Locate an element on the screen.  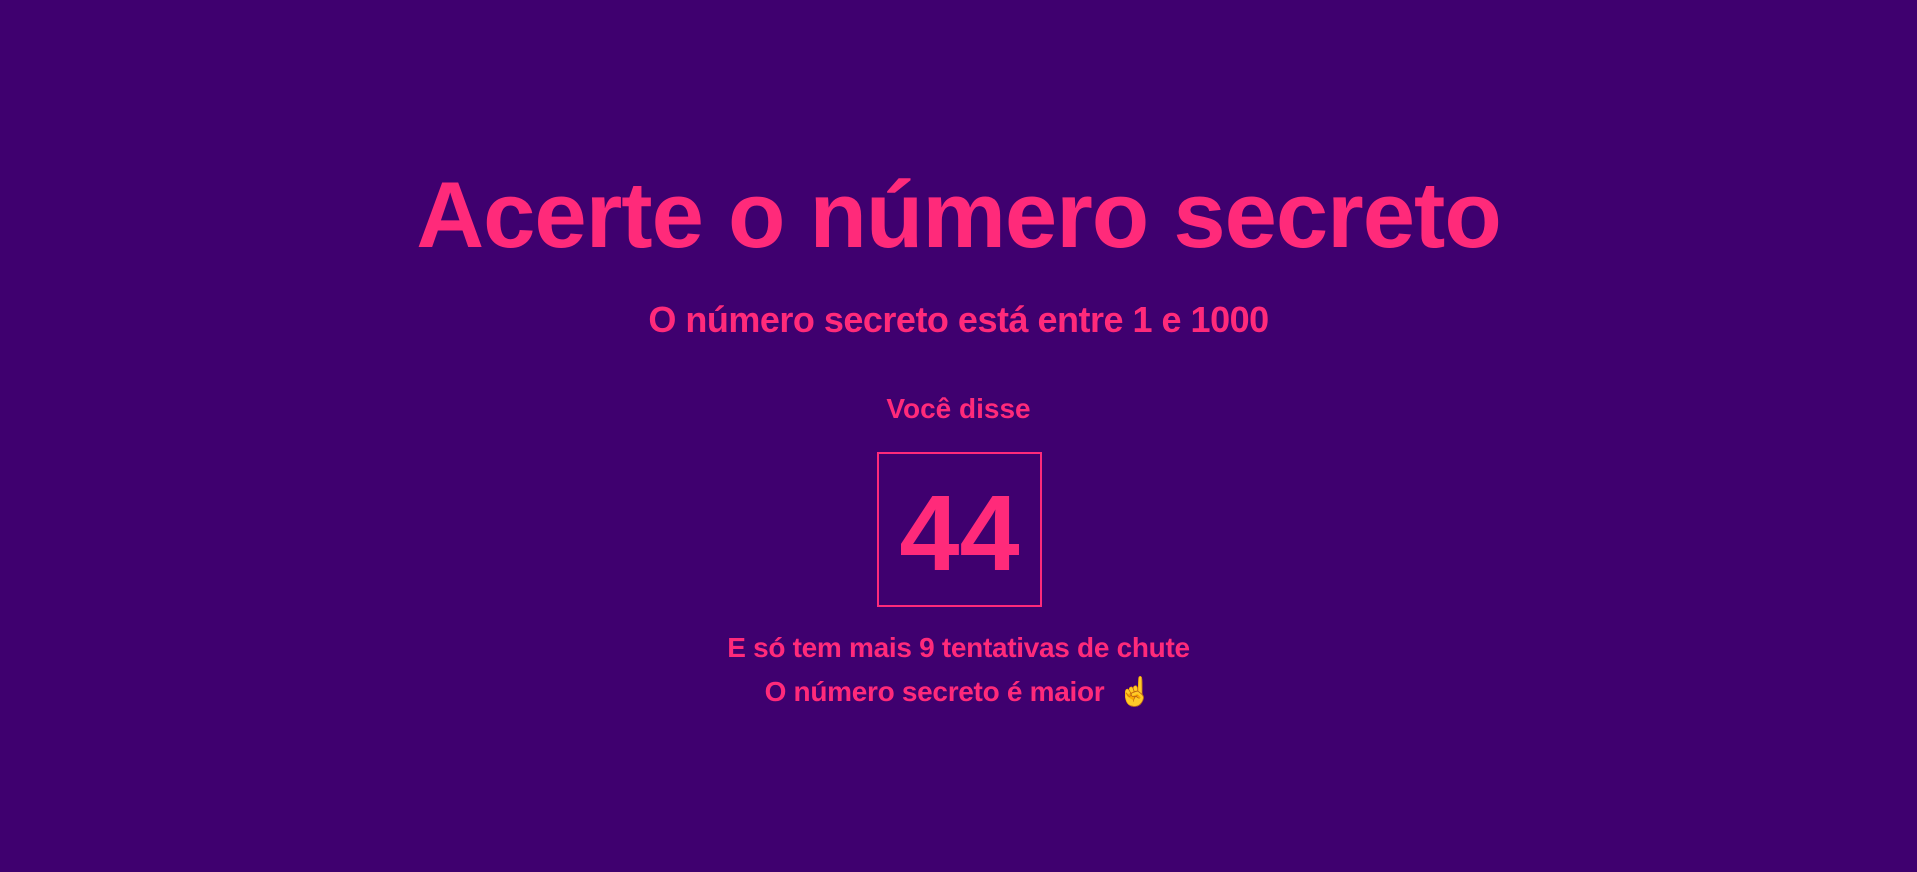
hint-message: O número secreto é maior ☝️ is located at coordinates (958, 692).